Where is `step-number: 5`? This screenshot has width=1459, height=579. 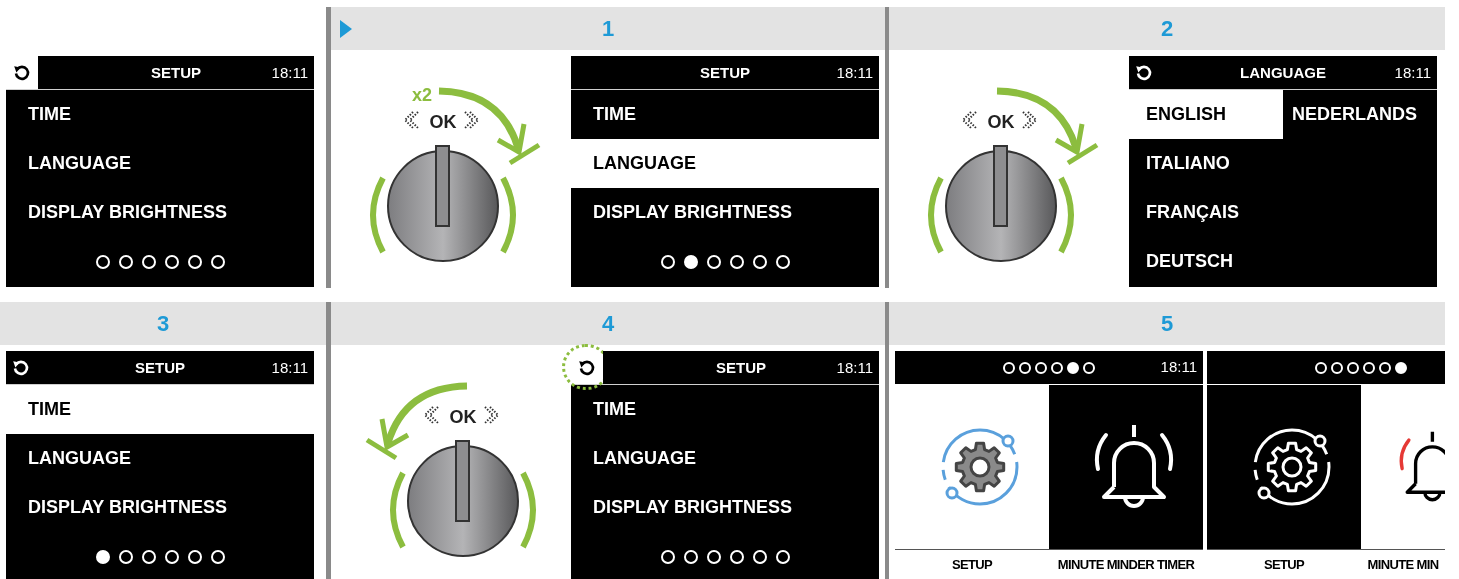 step-number: 5 is located at coordinates (1167, 324).